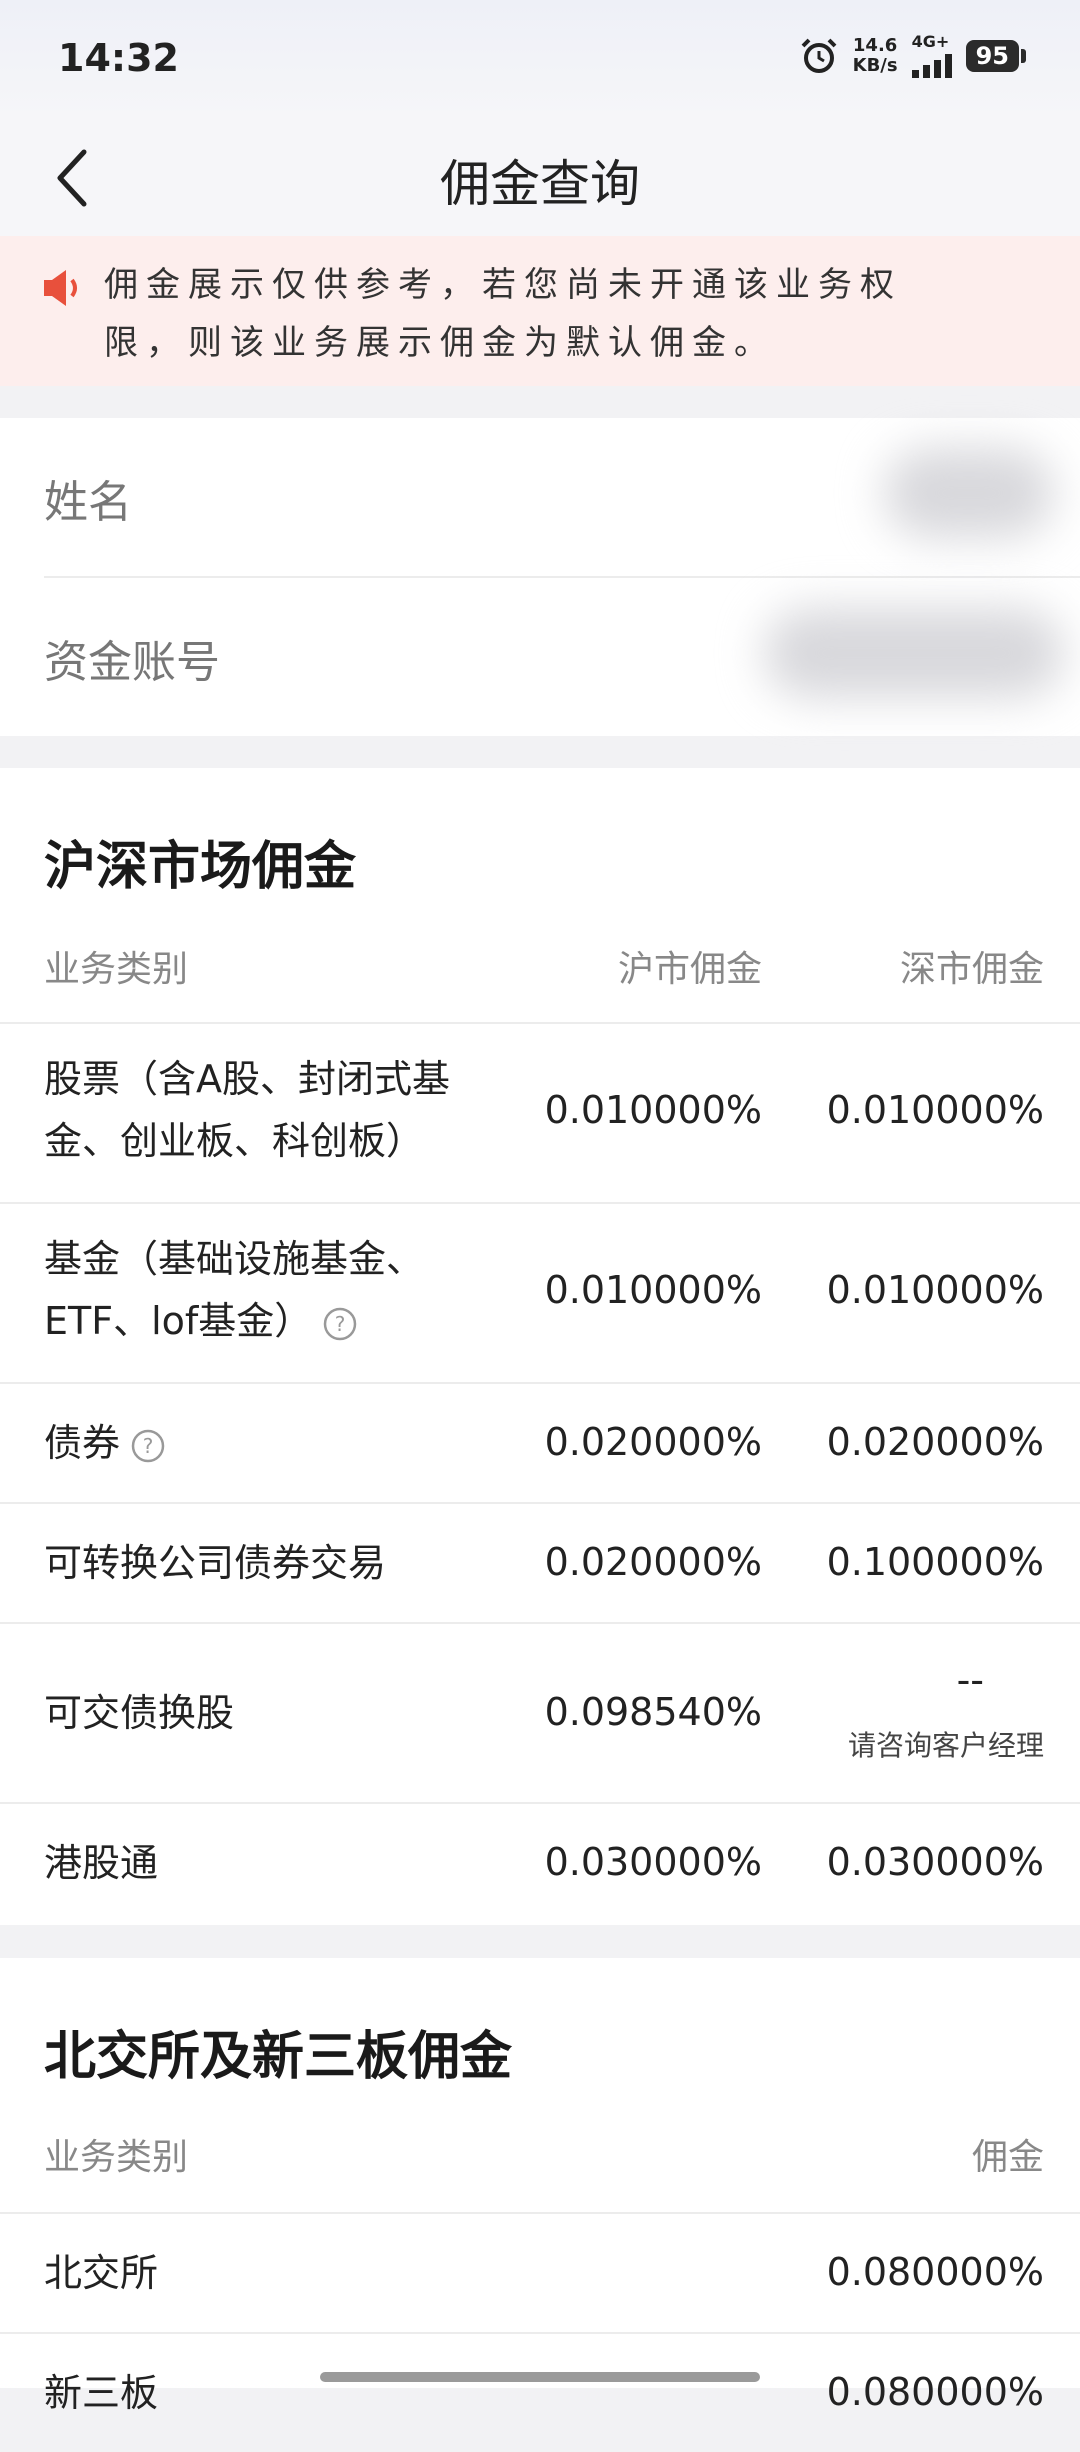  Describe the element at coordinates (540, 2392) in the screenshot. I see `table-row: 新三板 0.080000%` at that location.